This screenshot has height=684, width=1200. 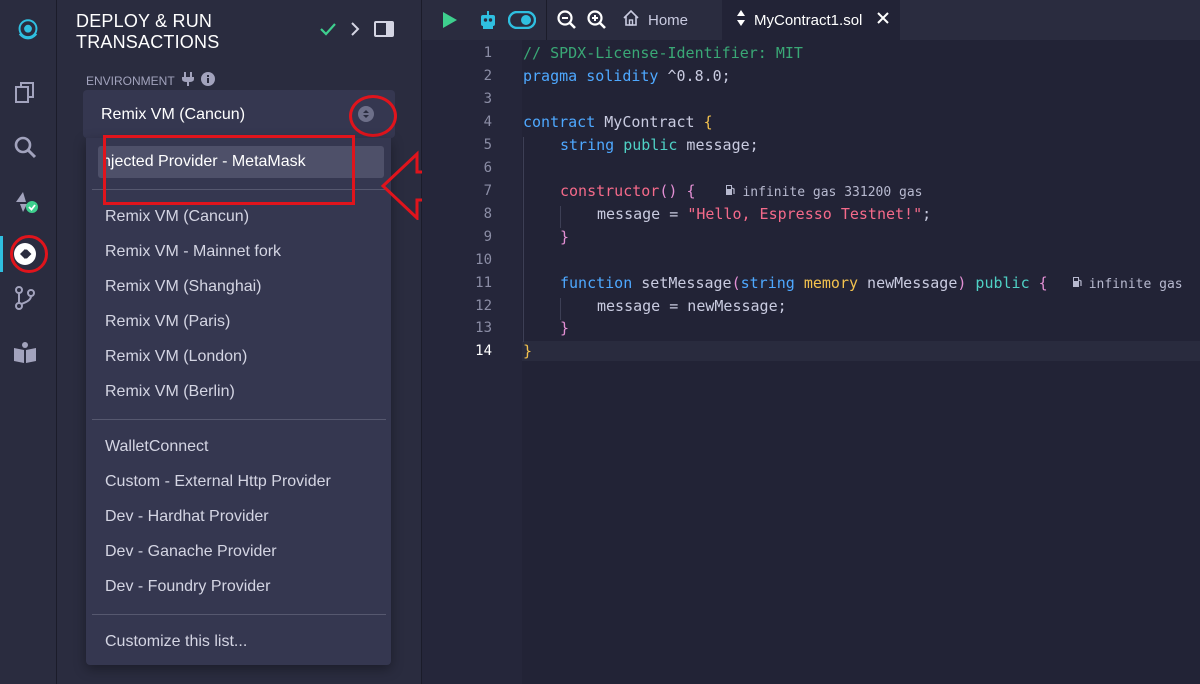 What do you see at coordinates (207, 80) in the screenshot?
I see `info-icon` at bounding box center [207, 80].